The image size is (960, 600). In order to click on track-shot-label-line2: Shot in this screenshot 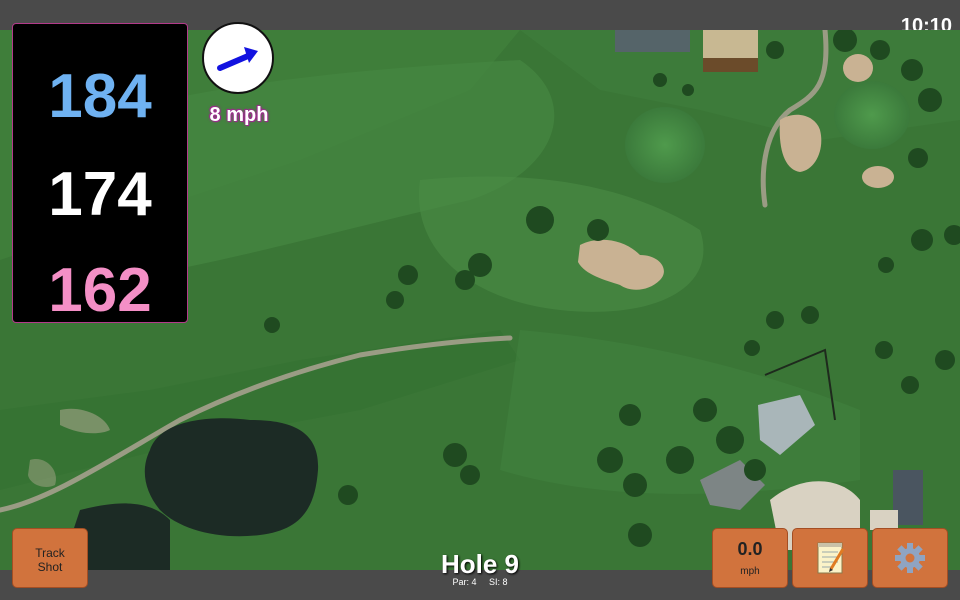, I will do `click(50, 567)`.